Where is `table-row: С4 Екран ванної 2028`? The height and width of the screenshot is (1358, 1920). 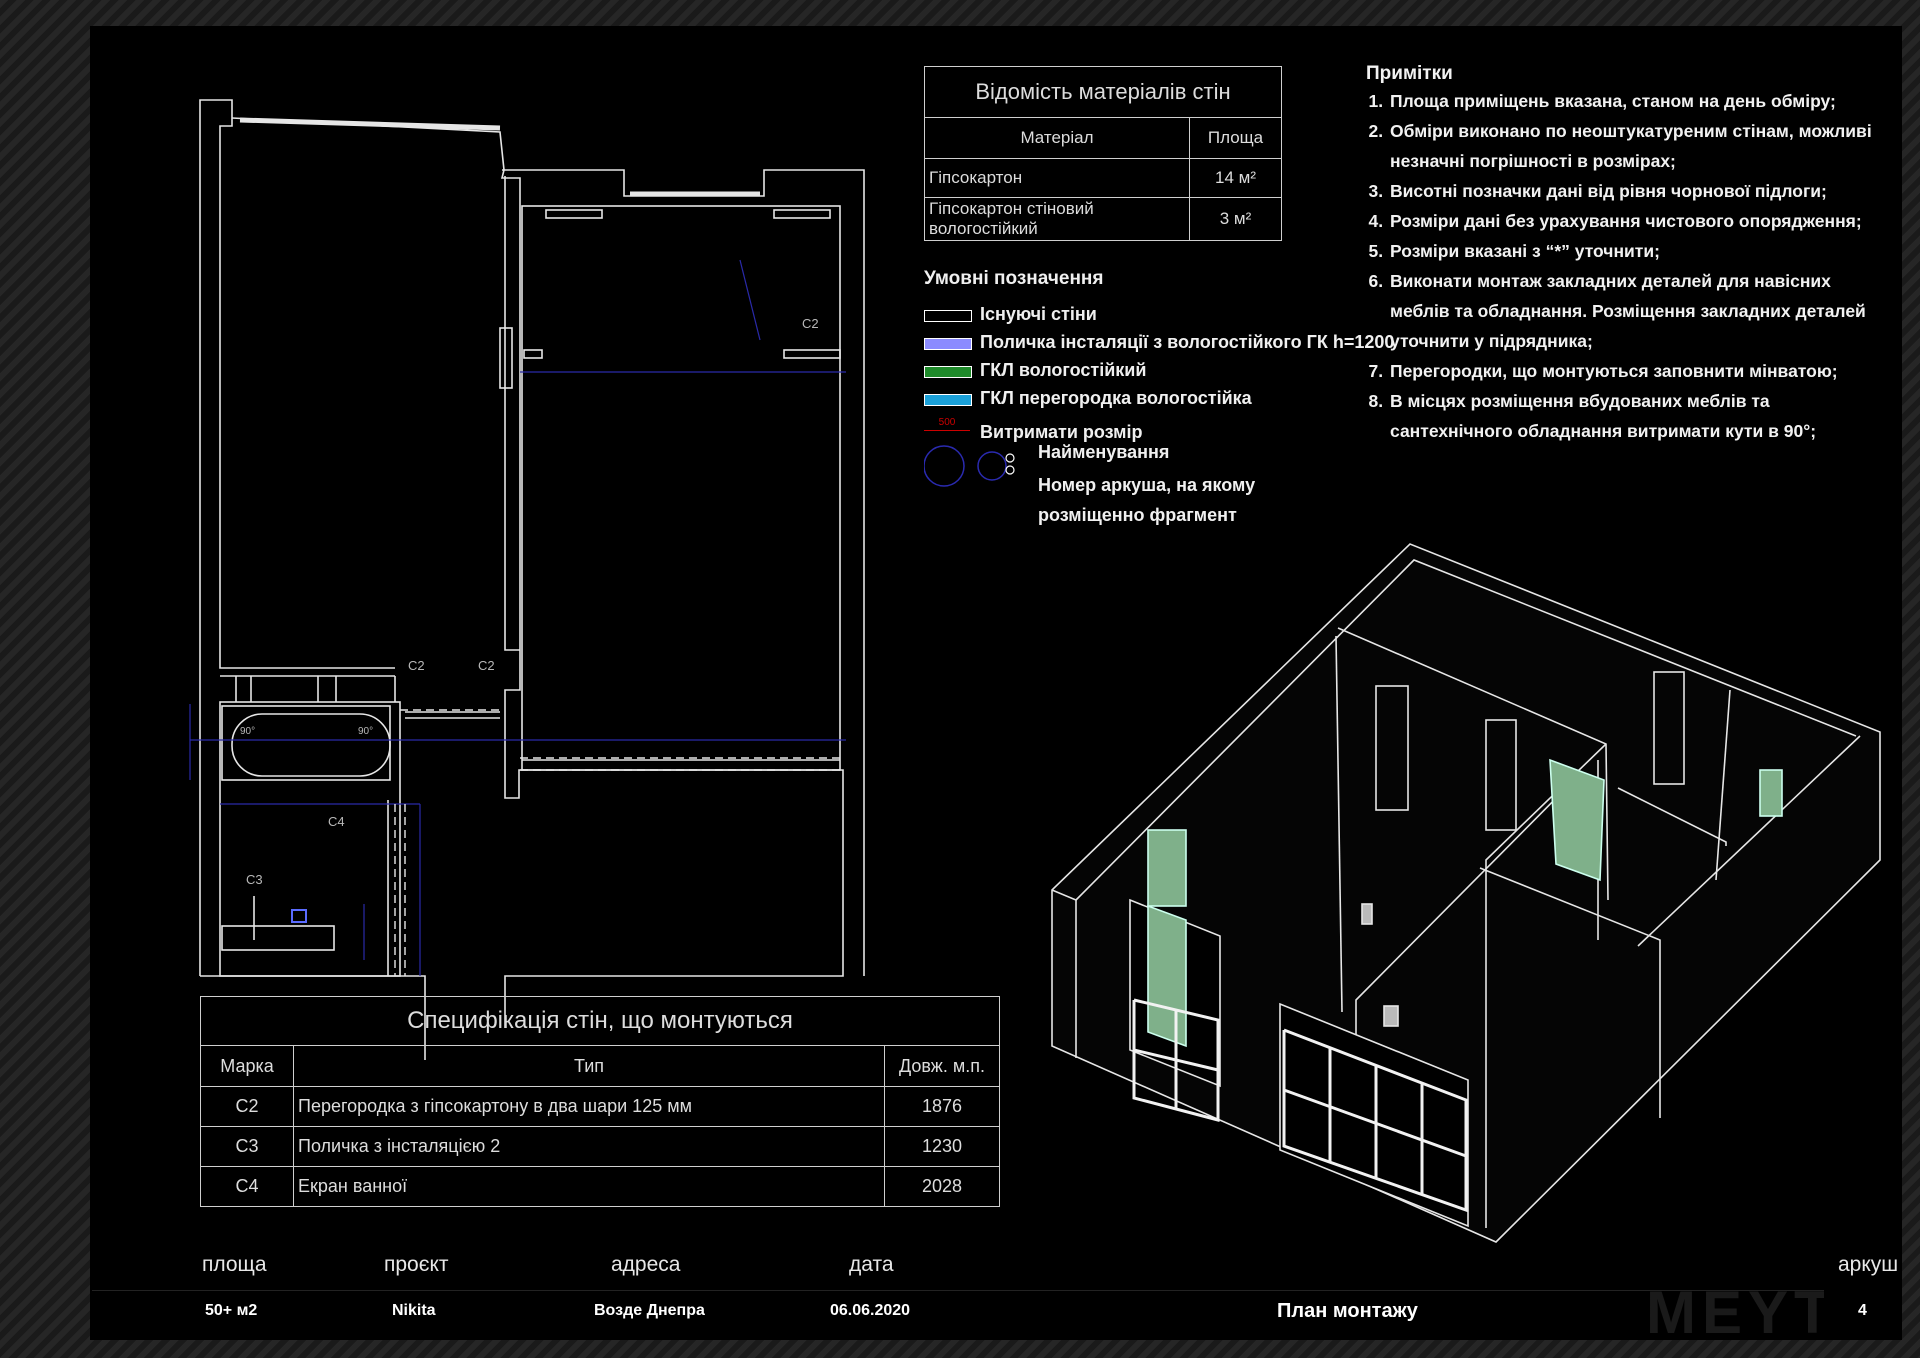 table-row: С4 Екран ванної 2028 is located at coordinates (600, 1186).